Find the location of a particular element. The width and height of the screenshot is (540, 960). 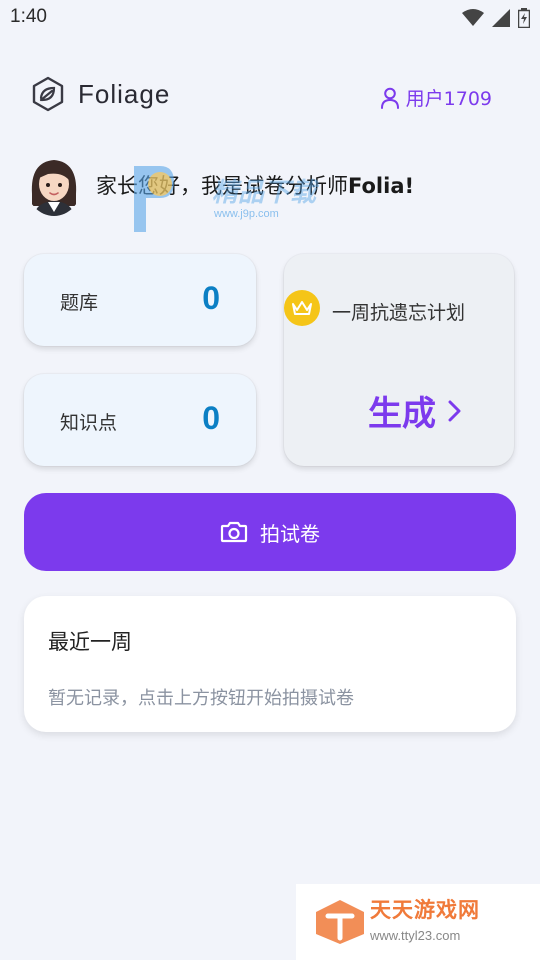

shoot-exam-button: 拍试卷 is located at coordinates (270, 532).